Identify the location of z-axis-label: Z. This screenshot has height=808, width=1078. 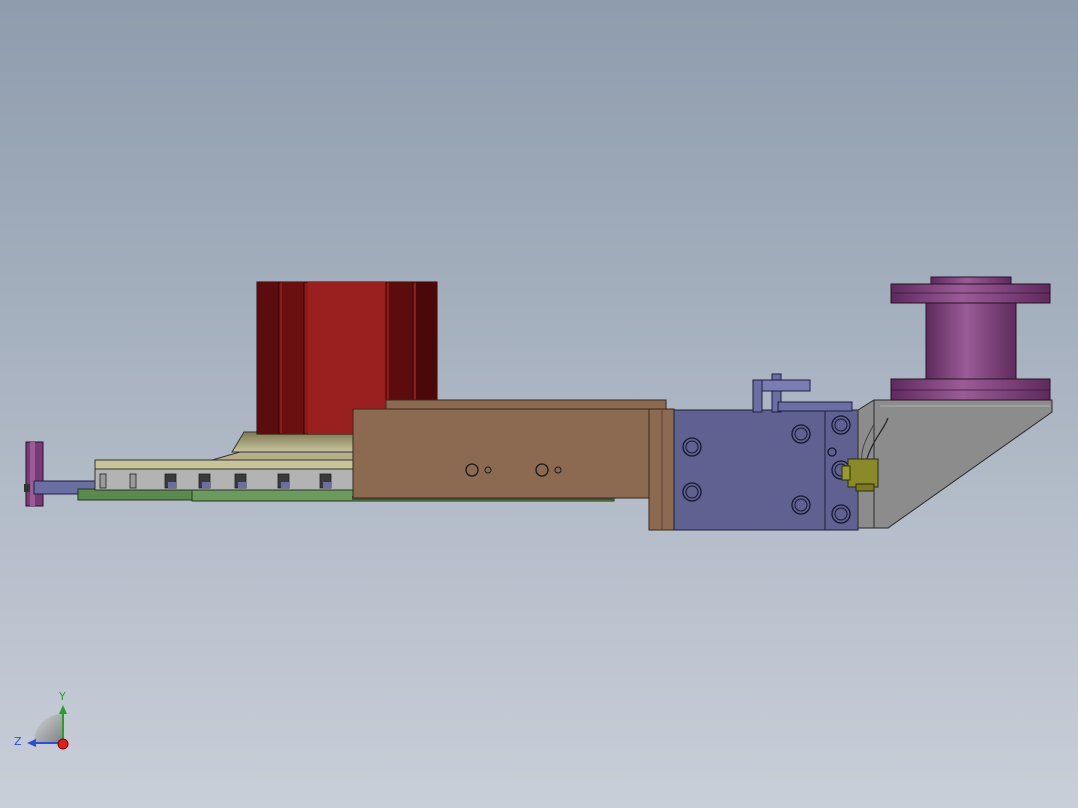
(18, 741).